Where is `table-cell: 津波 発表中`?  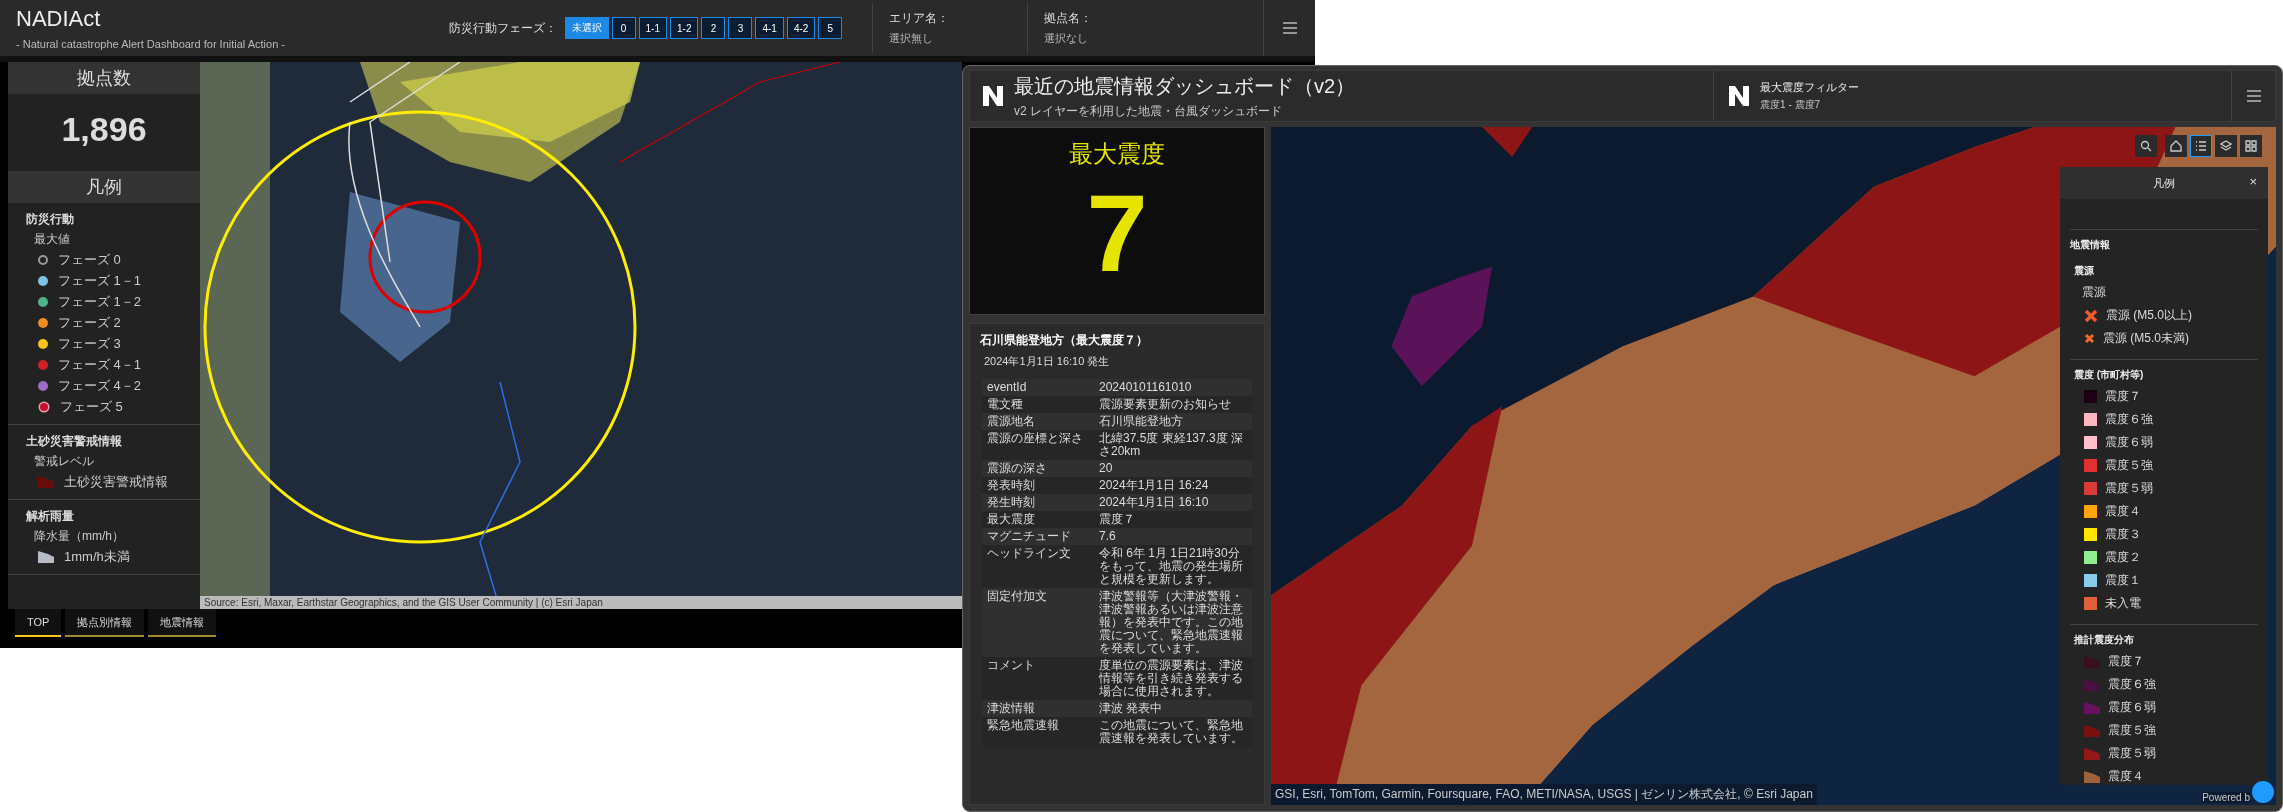
table-cell: 津波 発表中 is located at coordinates (1173, 708).